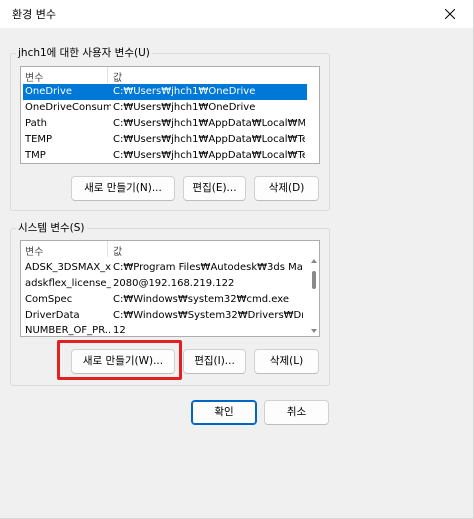  I want to click on window-title: 환경 변수, so click(34, 14).